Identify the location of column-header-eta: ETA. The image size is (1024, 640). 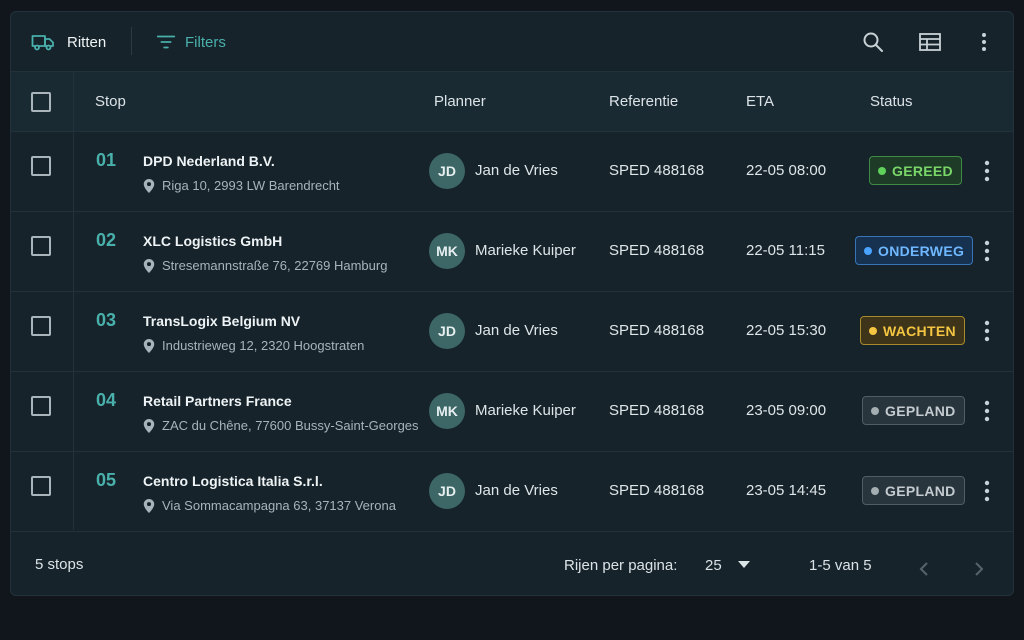
(760, 101).